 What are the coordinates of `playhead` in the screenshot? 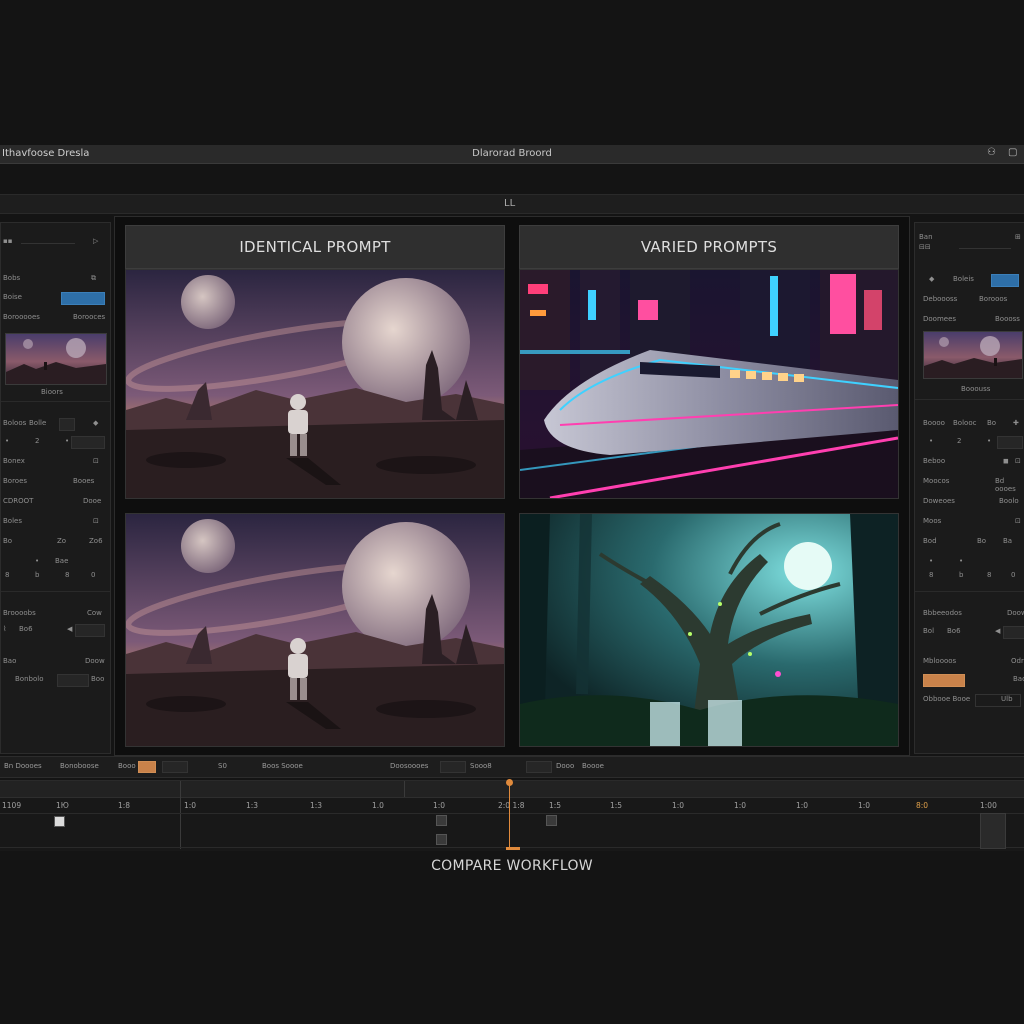 It's located at (509, 815).